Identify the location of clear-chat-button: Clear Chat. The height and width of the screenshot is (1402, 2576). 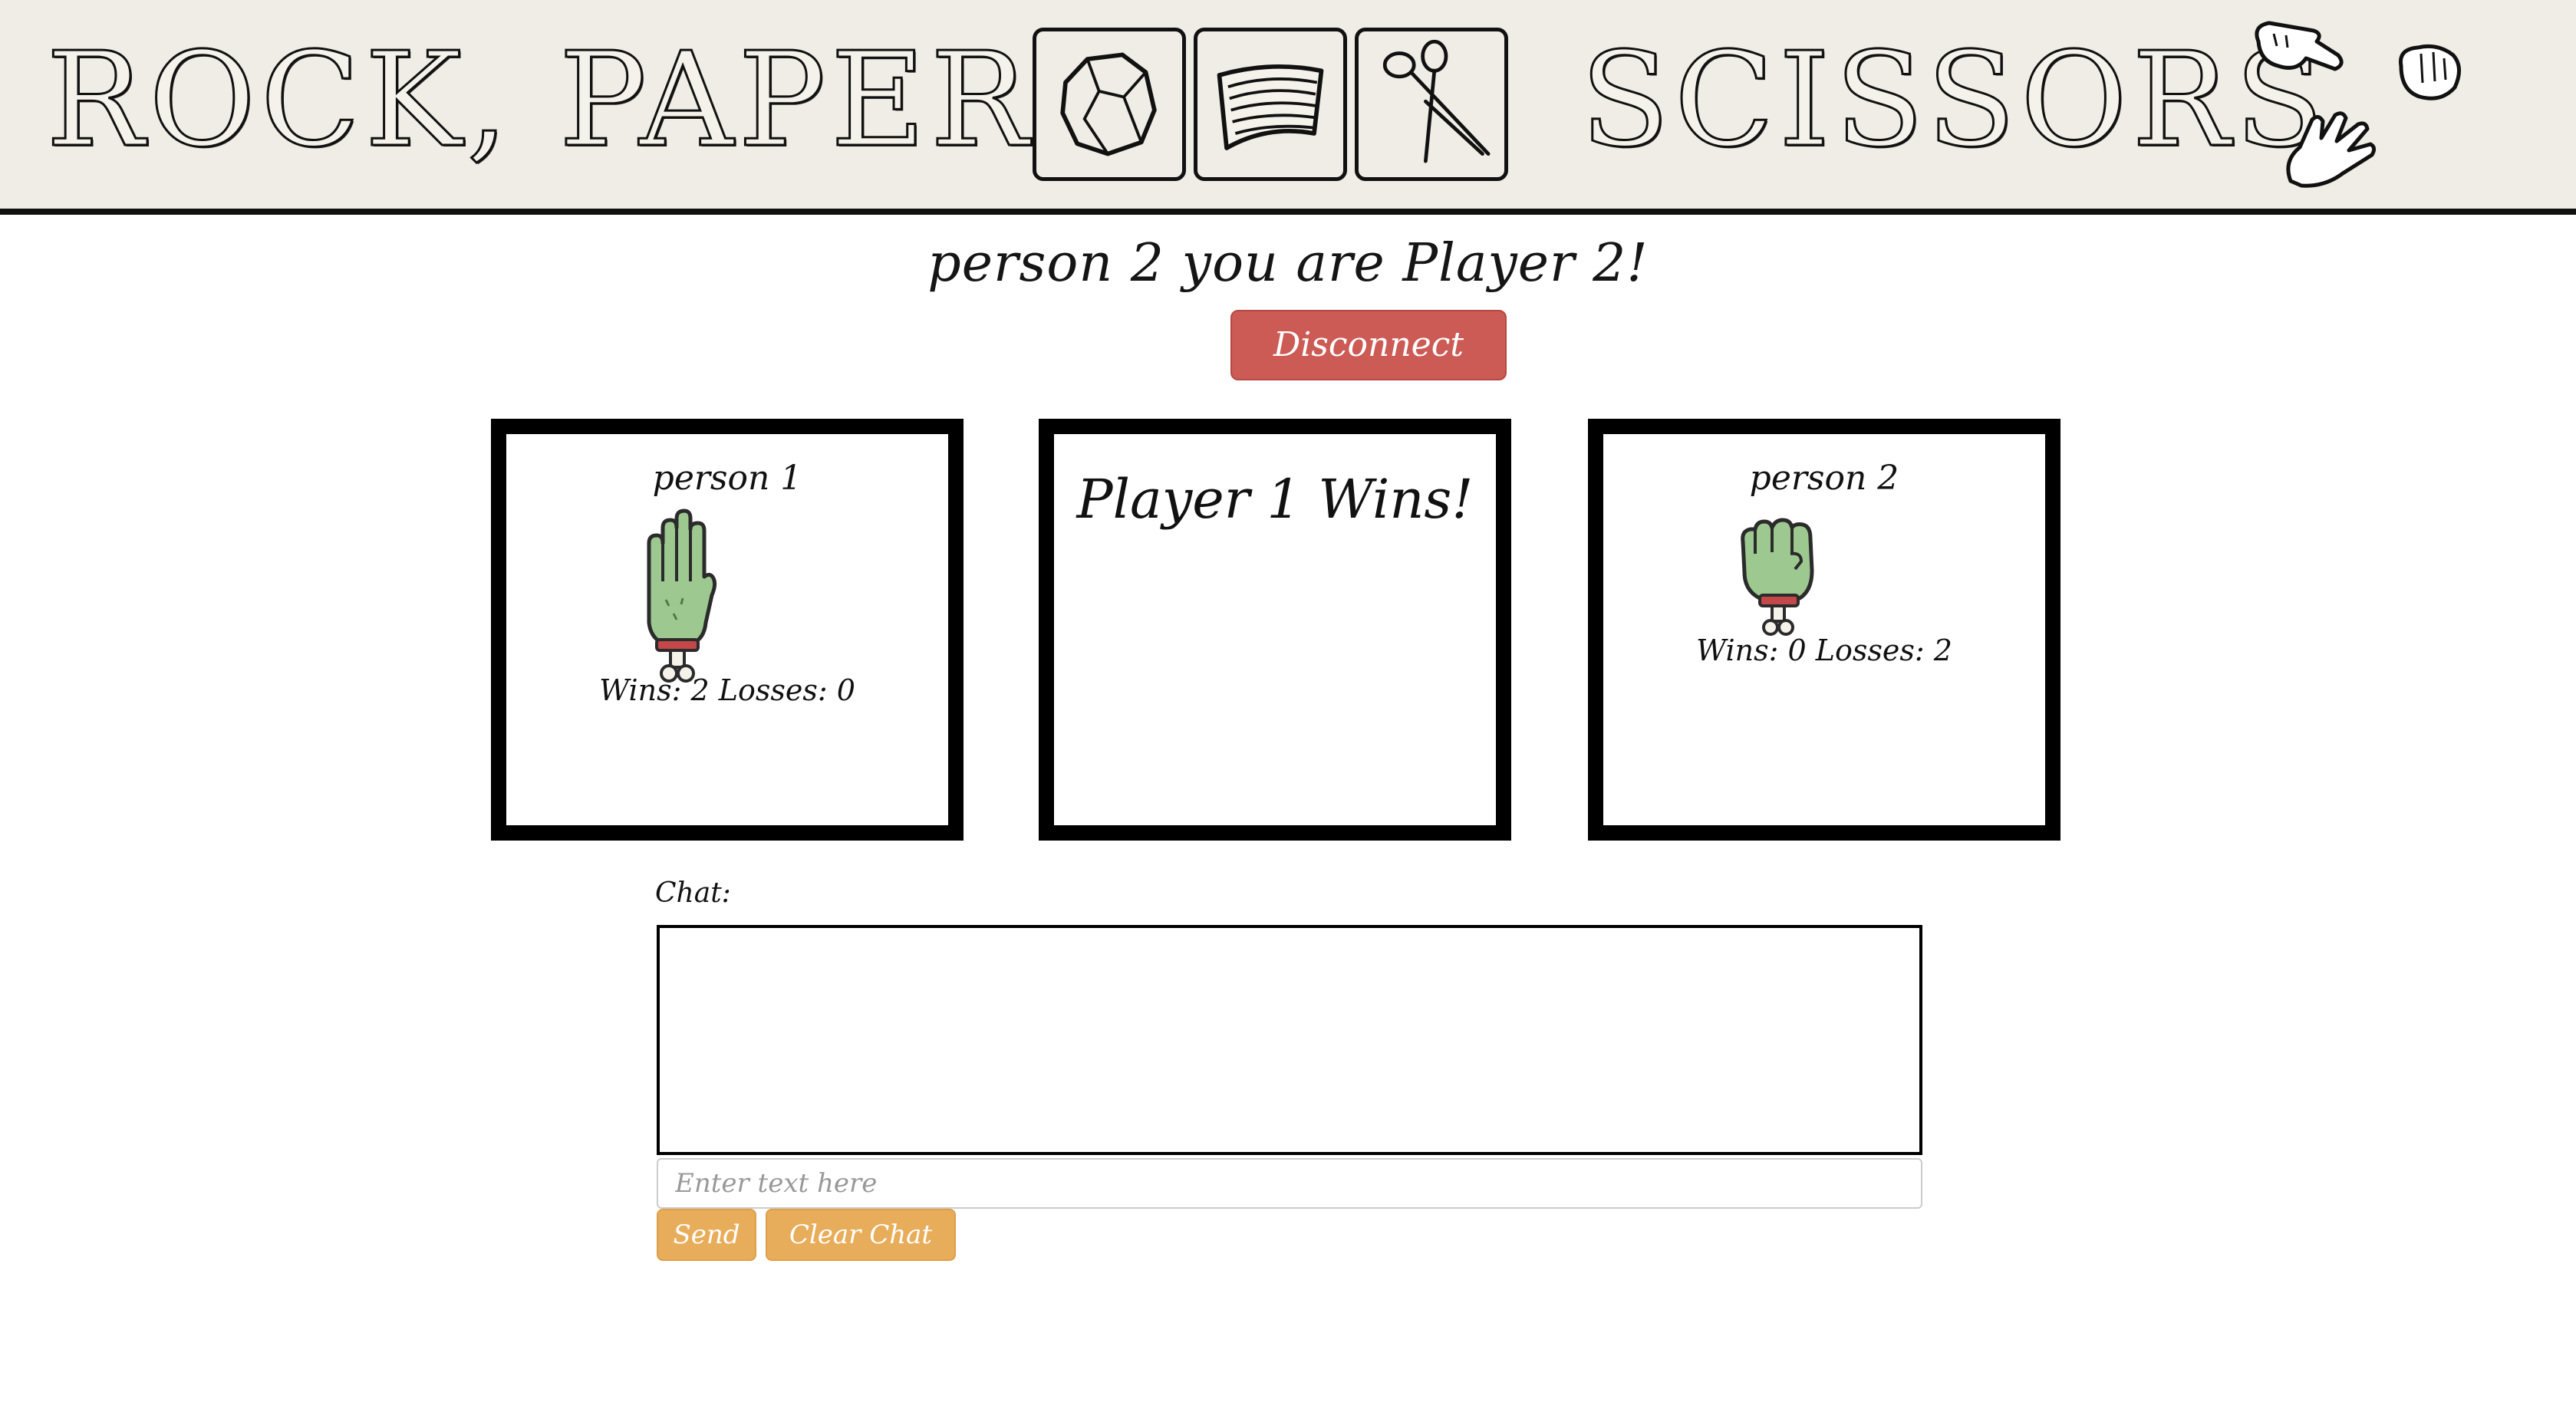
(861, 1235).